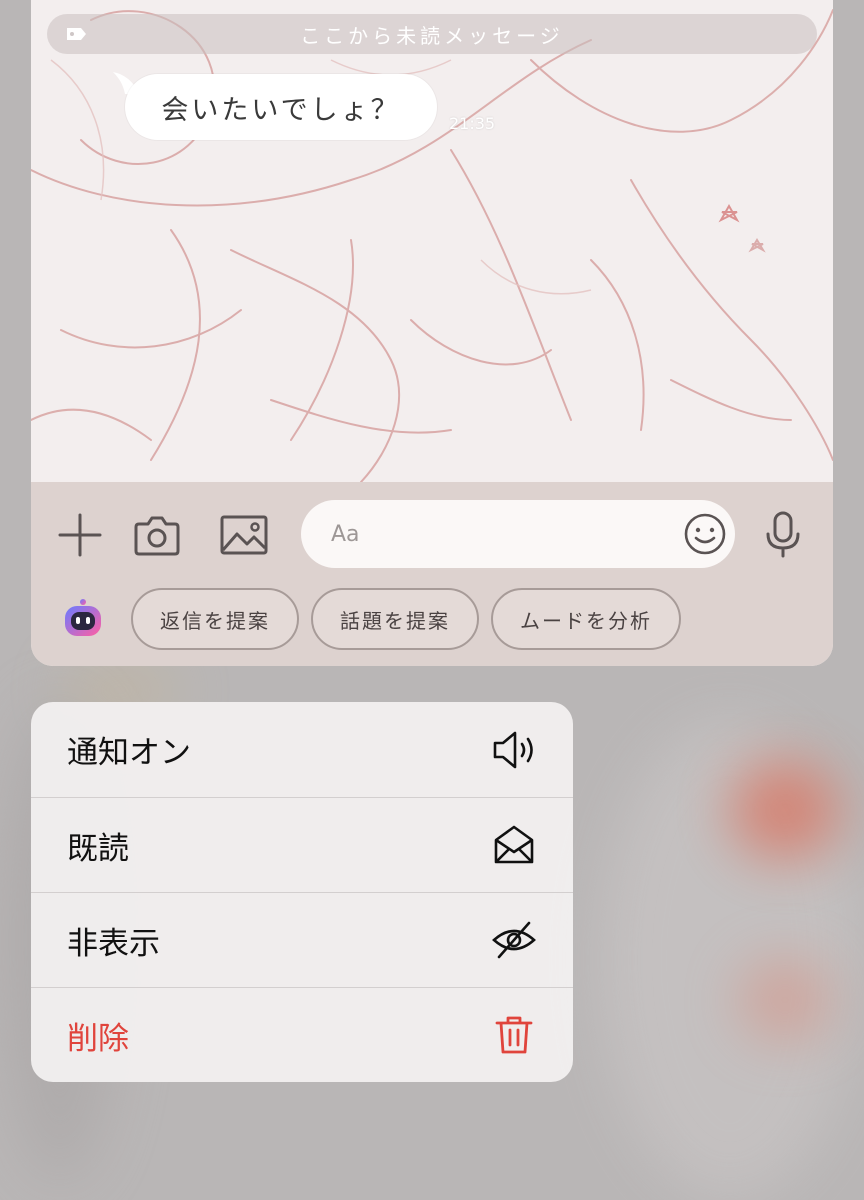  I want to click on open-envelope-icon, so click(514, 844).